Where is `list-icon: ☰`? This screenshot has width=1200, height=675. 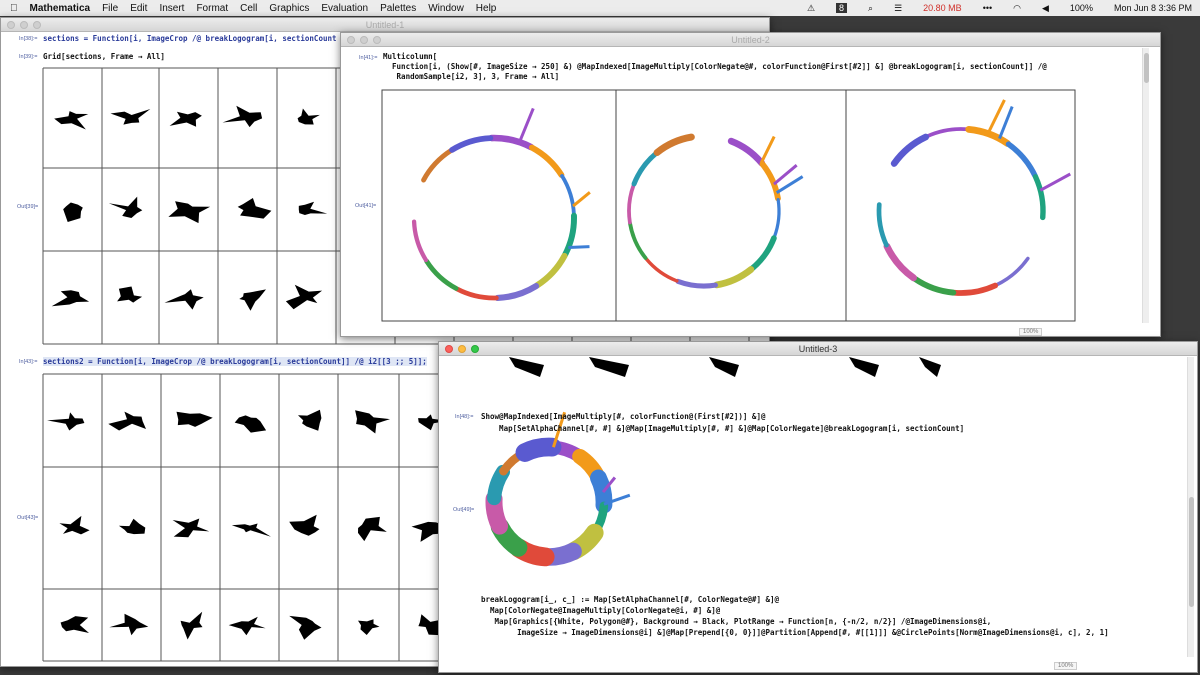 list-icon: ☰ is located at coordinates (898, 8).